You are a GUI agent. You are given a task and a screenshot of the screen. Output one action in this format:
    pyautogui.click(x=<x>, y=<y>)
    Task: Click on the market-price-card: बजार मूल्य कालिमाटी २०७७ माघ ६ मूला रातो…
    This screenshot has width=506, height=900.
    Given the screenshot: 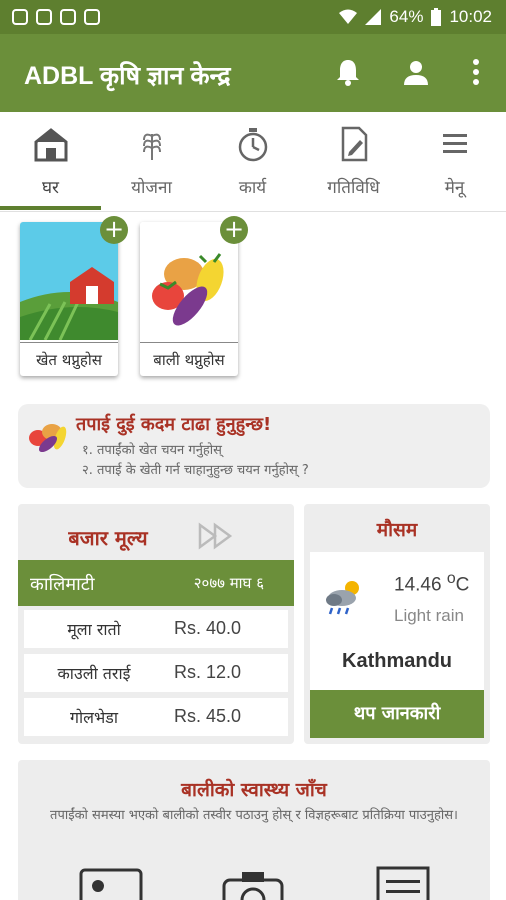 What is the action you would take?
    pyautogui.click(x=156, y=624)
    